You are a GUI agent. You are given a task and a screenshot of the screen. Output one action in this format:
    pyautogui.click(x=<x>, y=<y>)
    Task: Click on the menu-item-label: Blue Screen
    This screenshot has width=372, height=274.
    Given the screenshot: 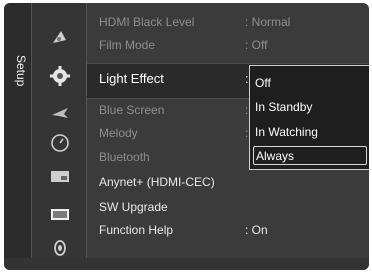 What is the action you would take?
    pyautogui.click(x=132, y=110)
    